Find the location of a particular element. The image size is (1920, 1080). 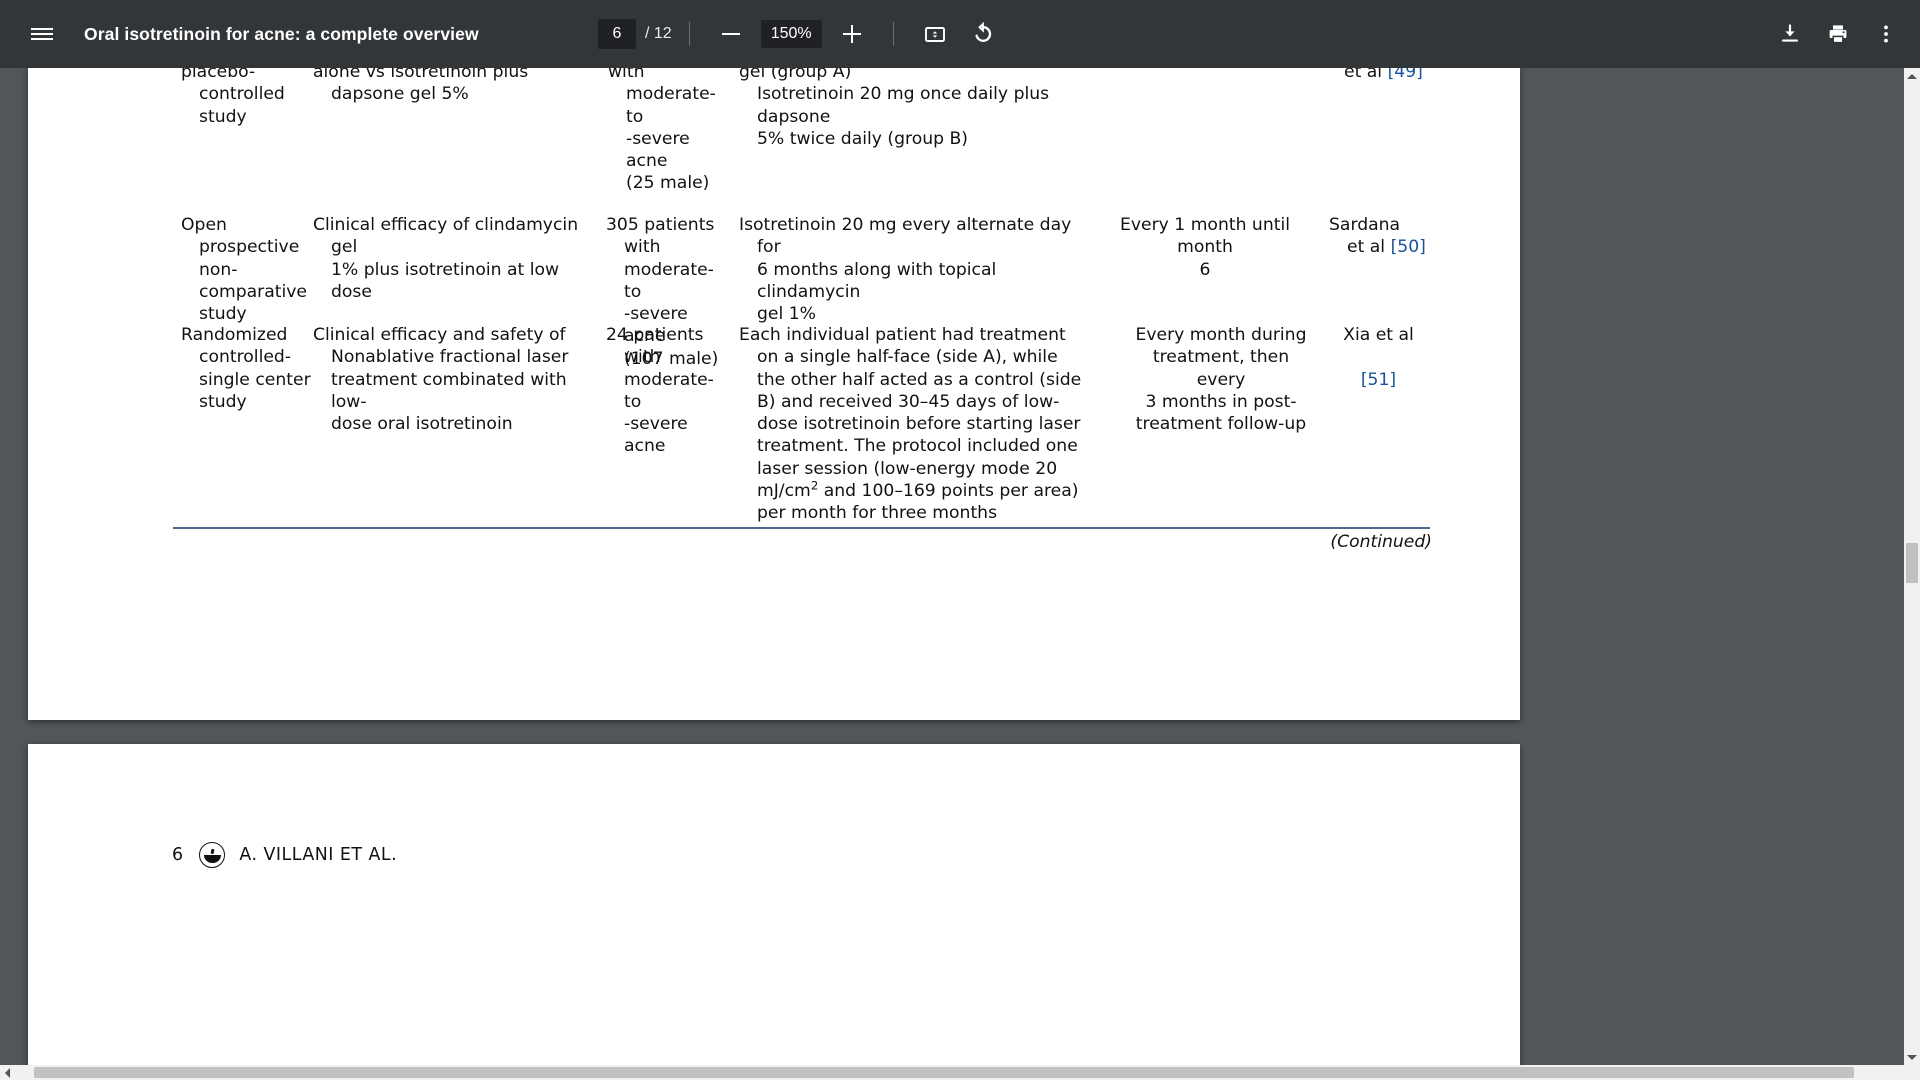

table-cell-reference: et al [49] is located at coordinates (1394, 75).